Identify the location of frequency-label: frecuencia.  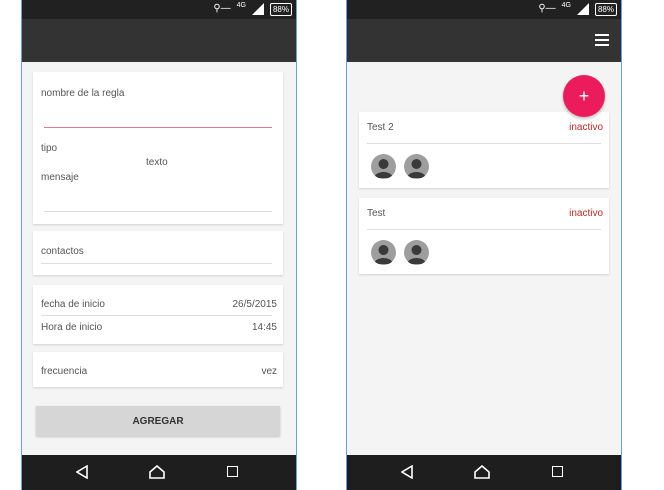
(64, 371).